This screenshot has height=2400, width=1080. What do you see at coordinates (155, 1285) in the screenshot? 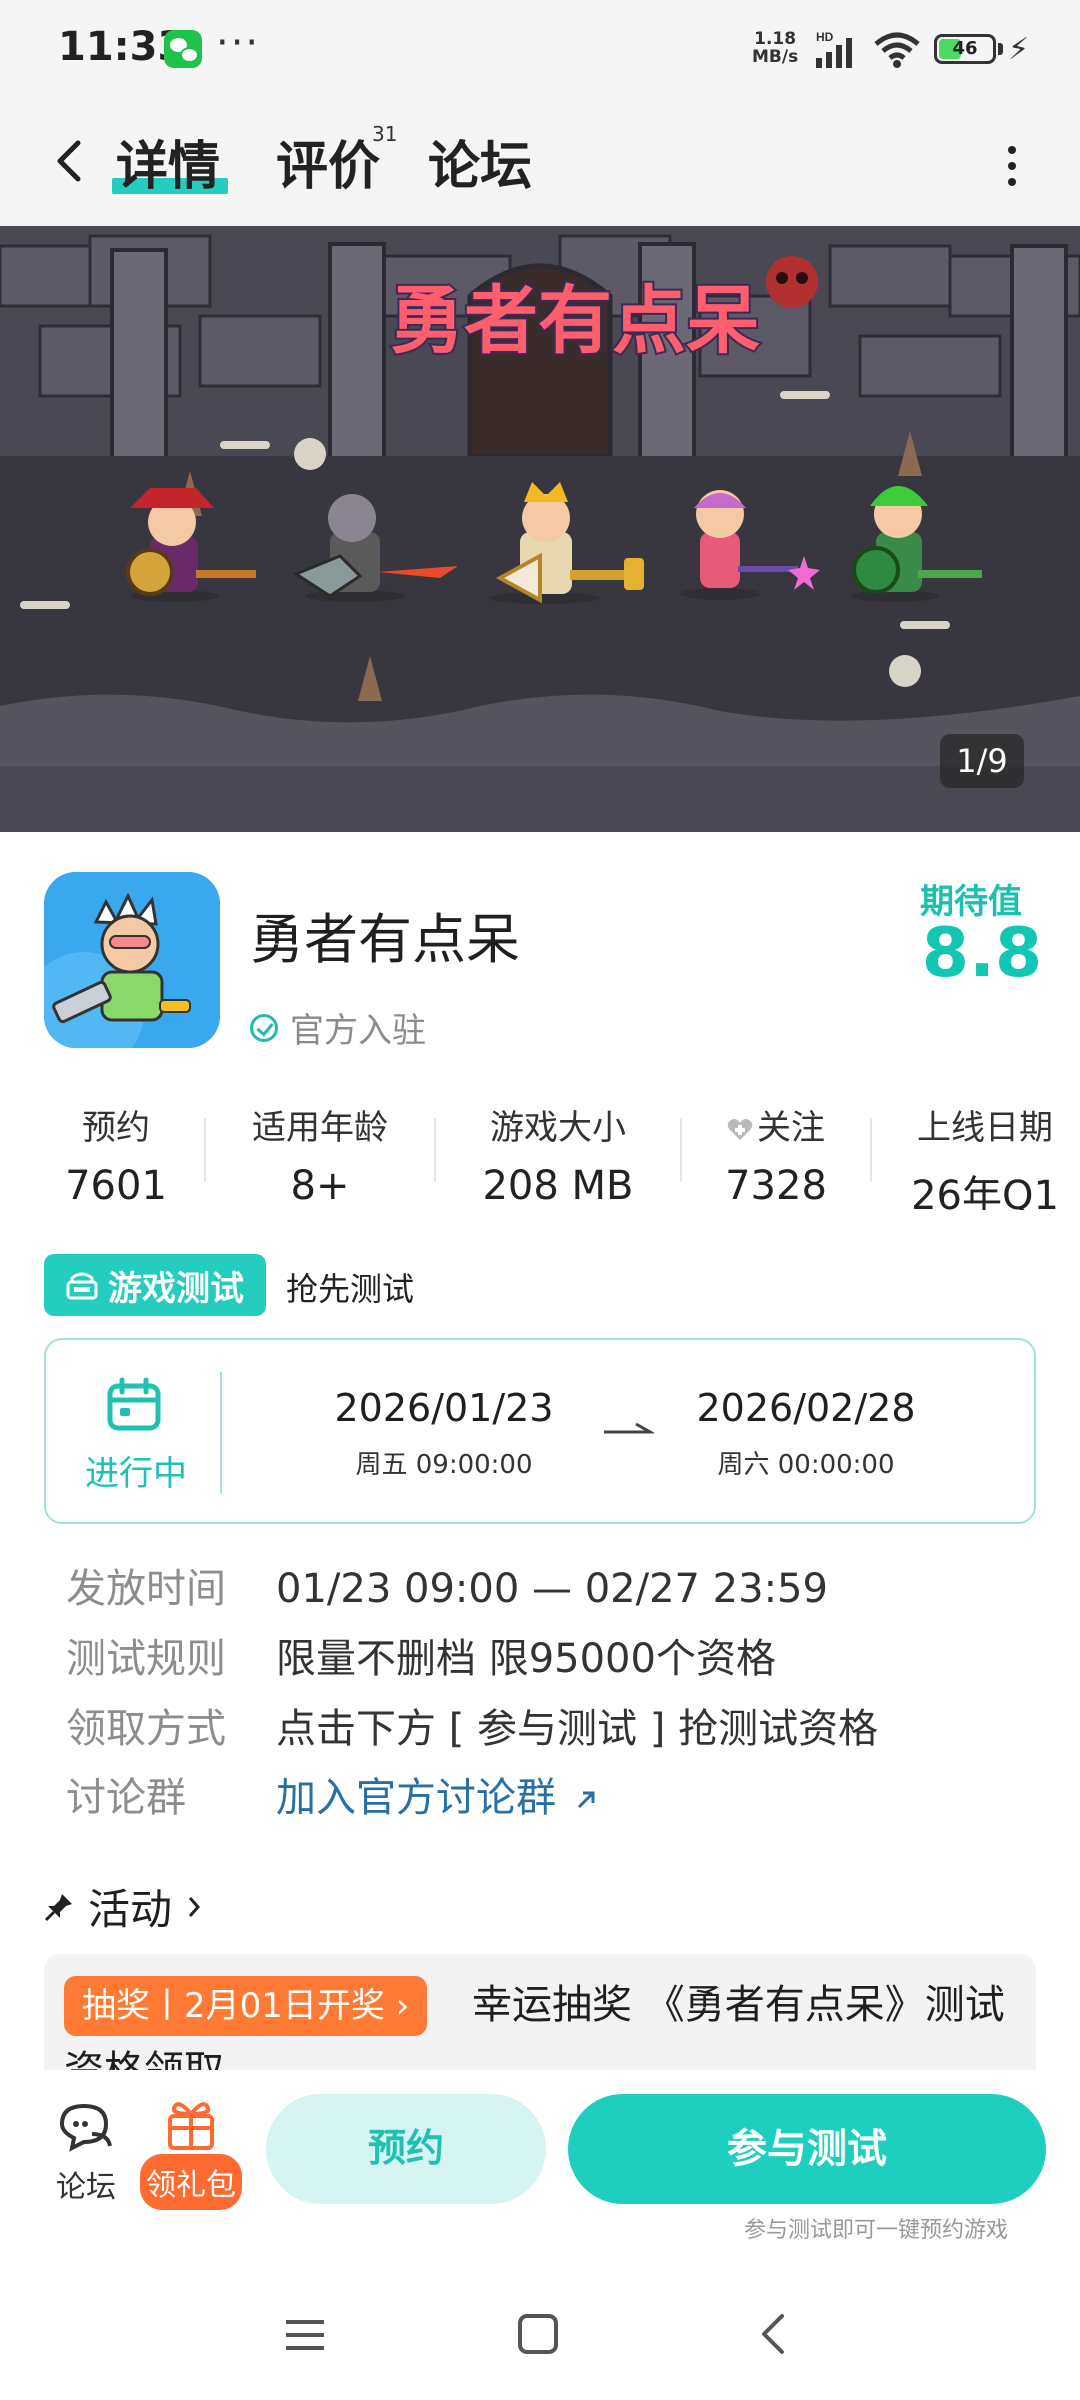
I see `game-test-badge: 游戏测试` at bounding box center [155, 1285].